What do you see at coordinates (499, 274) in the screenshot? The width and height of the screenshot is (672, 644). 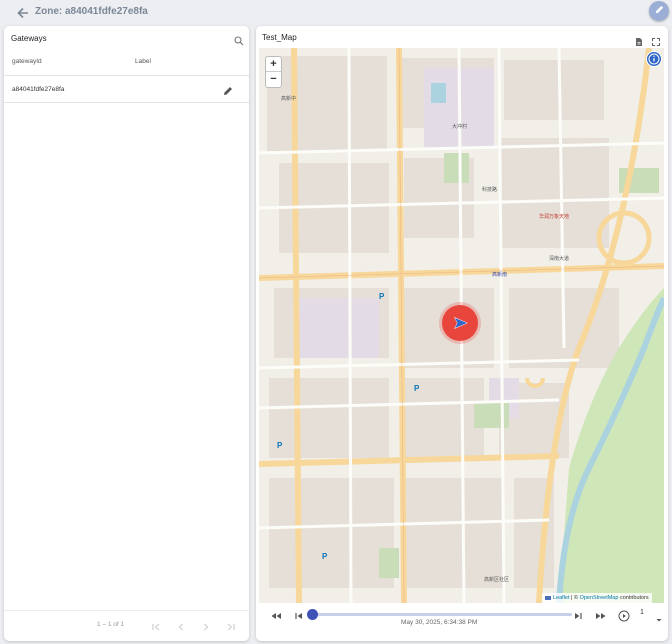 I see `map-label: 高新南` at bounding box center [499, 274].